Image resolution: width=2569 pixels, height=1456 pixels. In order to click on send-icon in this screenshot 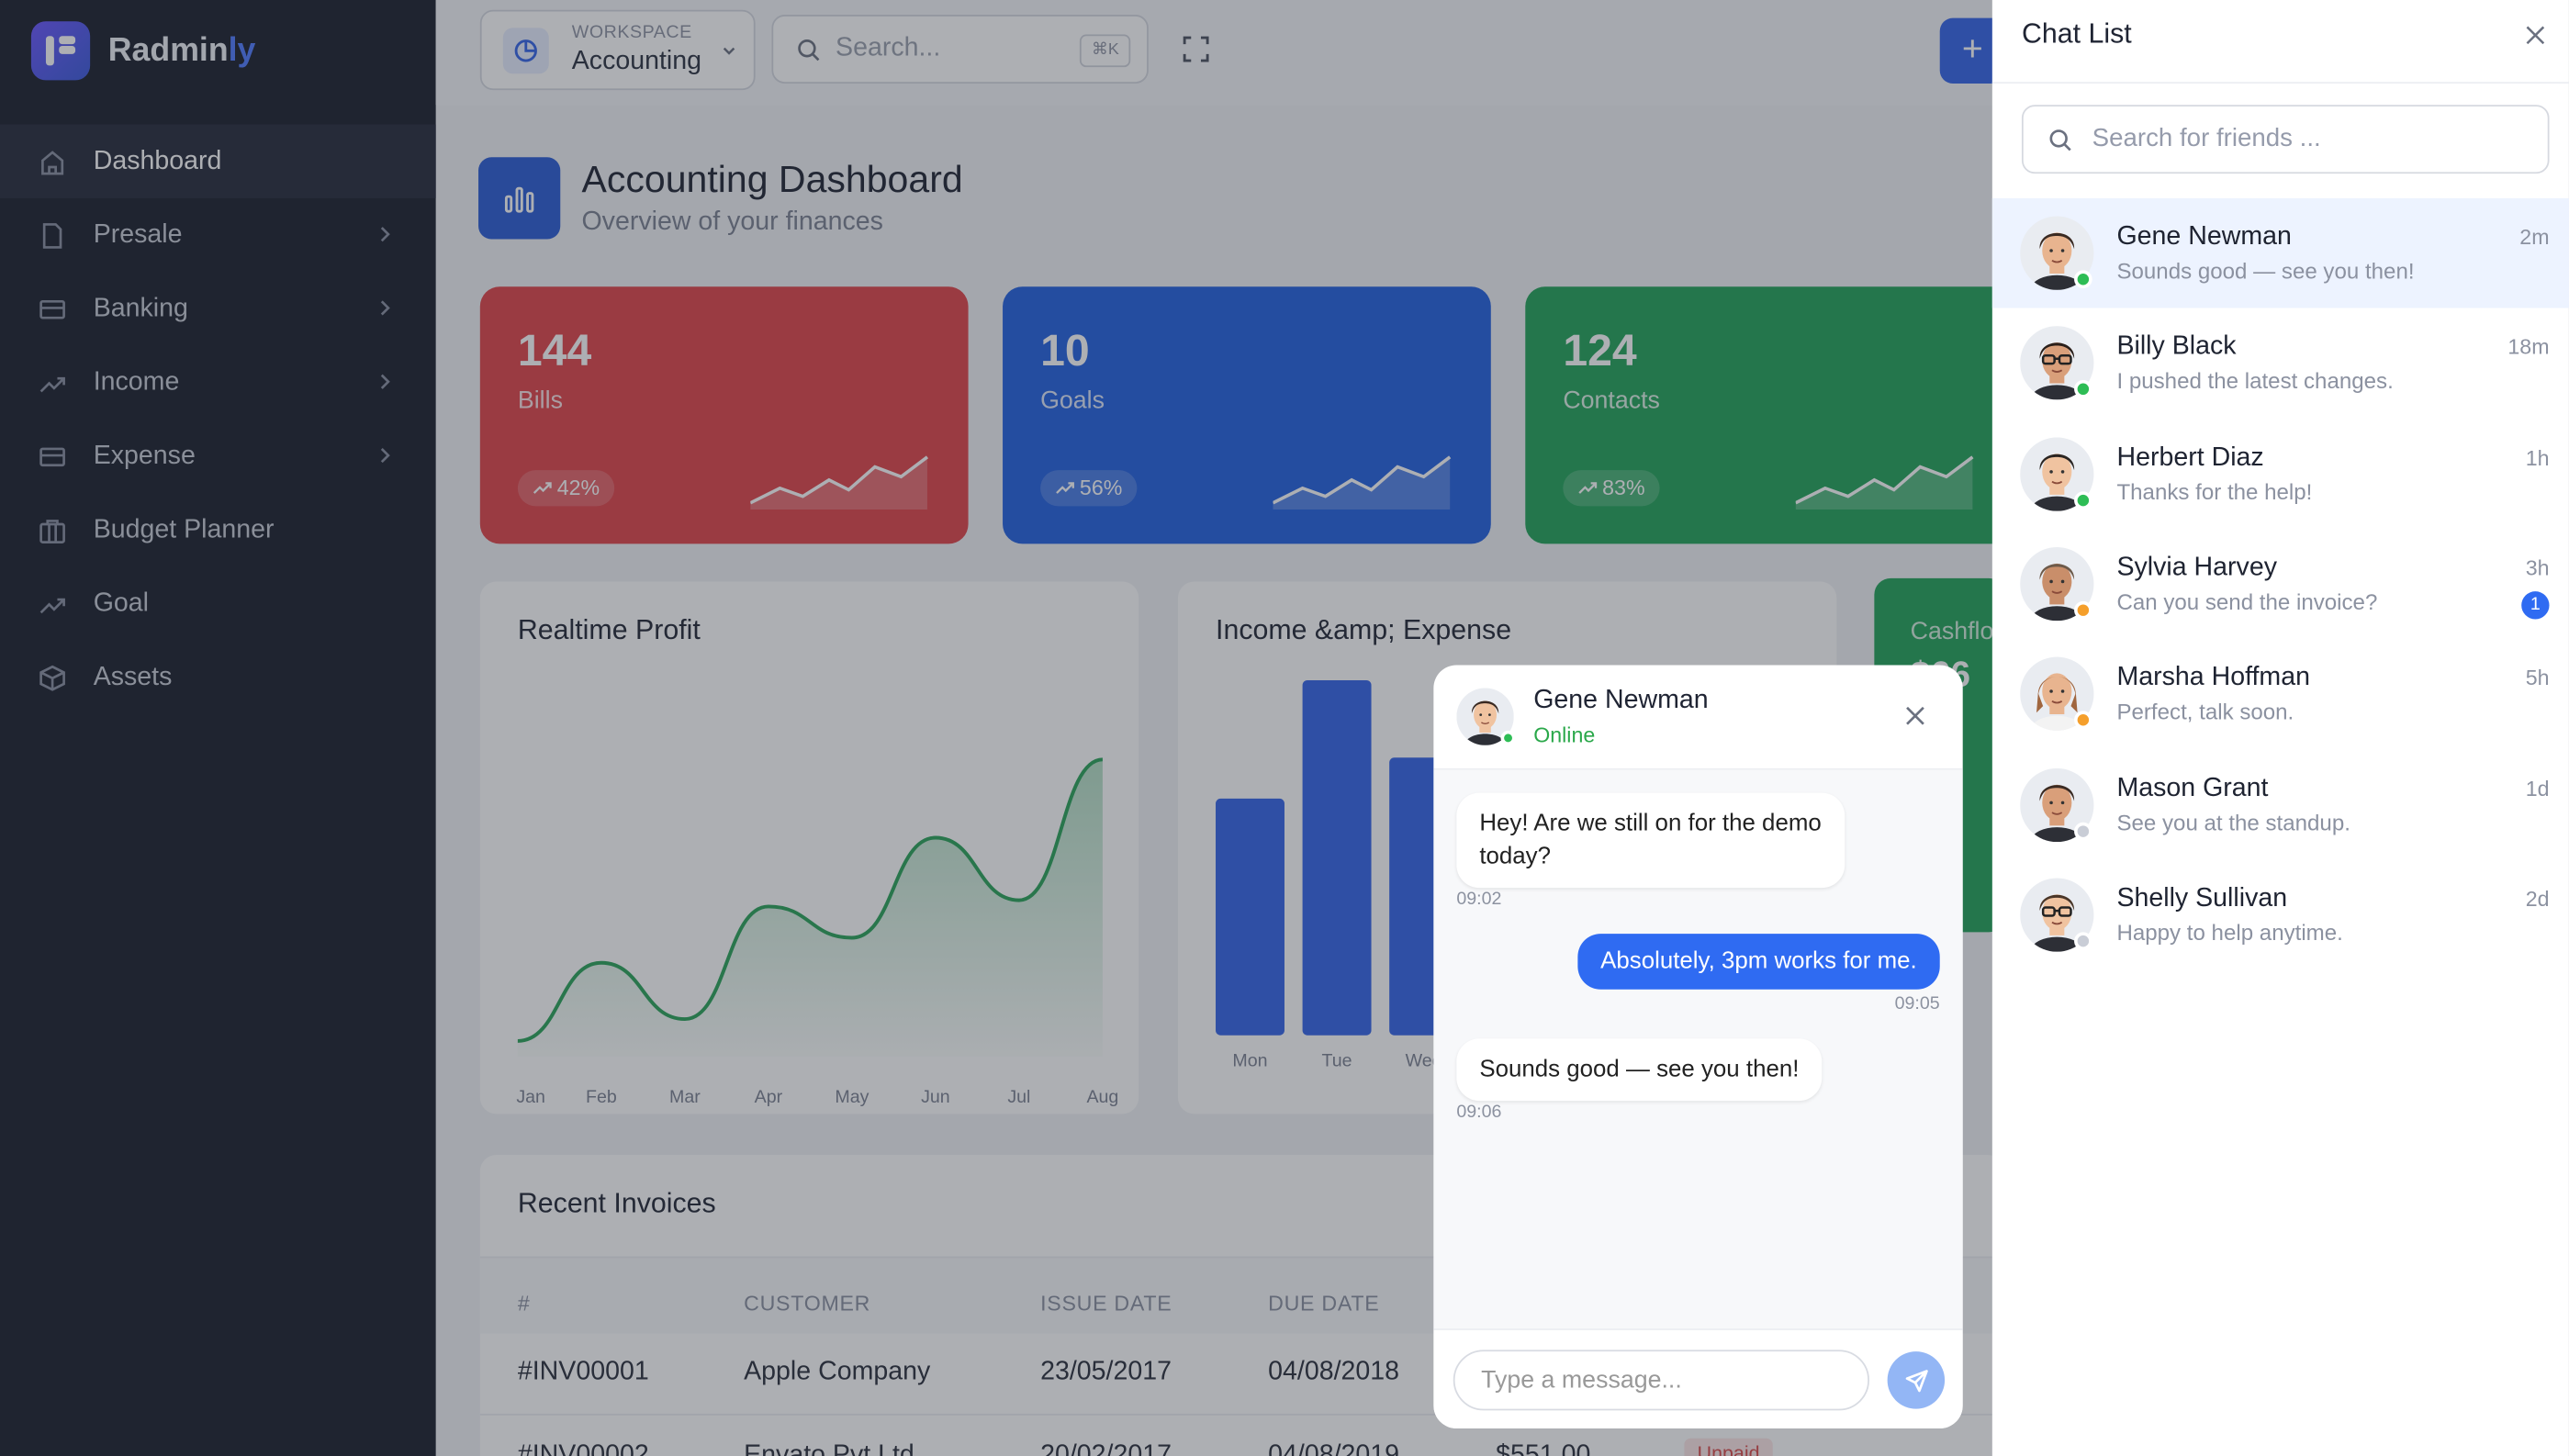, I will do `click(1916, 1380)`.